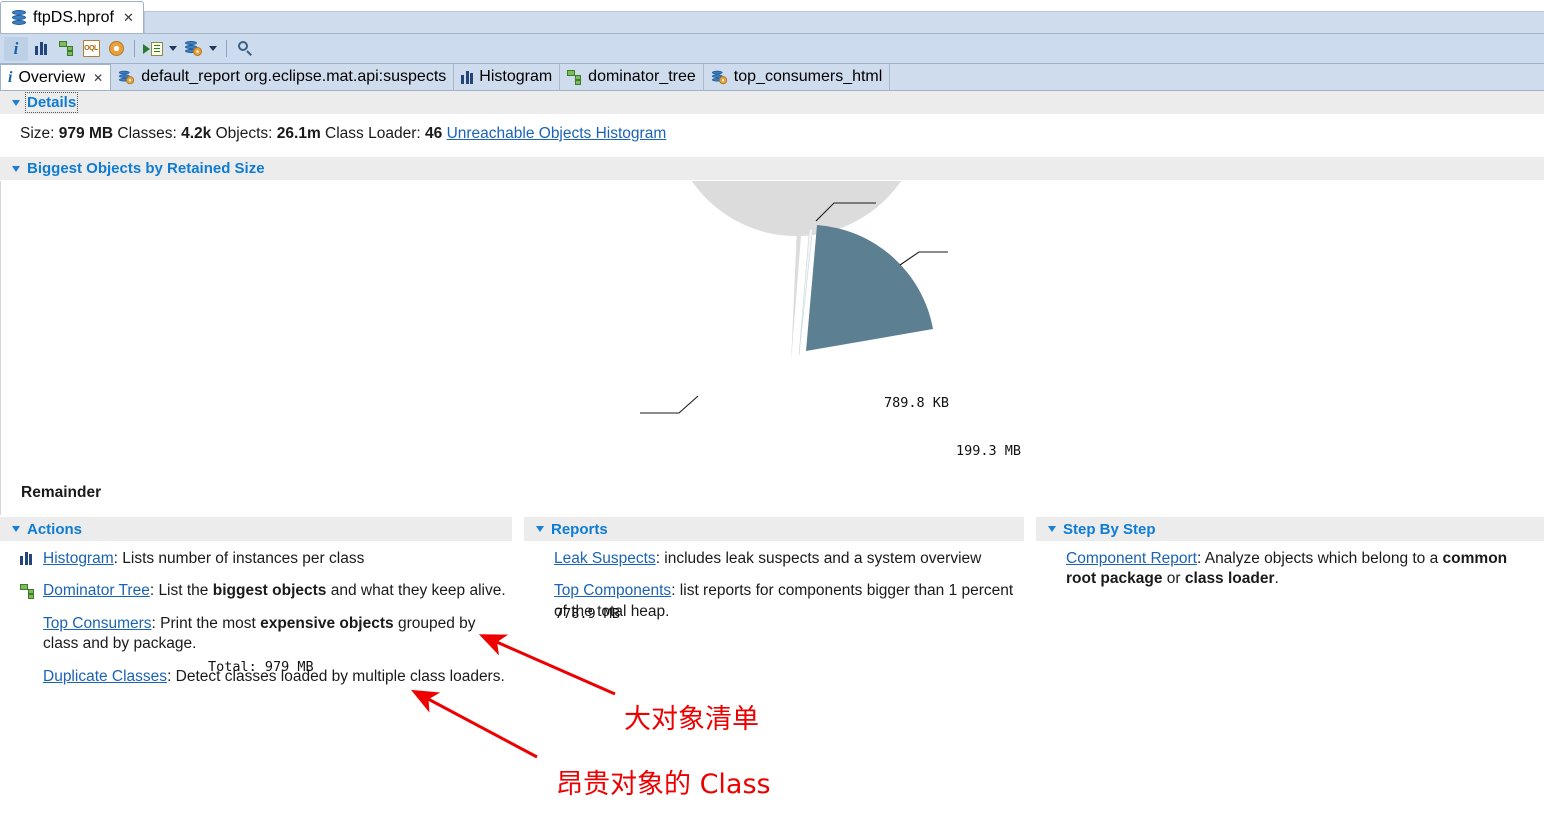 This screenshot has width=1544, height=815. I want to click on run-report-icon, so click(153, 48).